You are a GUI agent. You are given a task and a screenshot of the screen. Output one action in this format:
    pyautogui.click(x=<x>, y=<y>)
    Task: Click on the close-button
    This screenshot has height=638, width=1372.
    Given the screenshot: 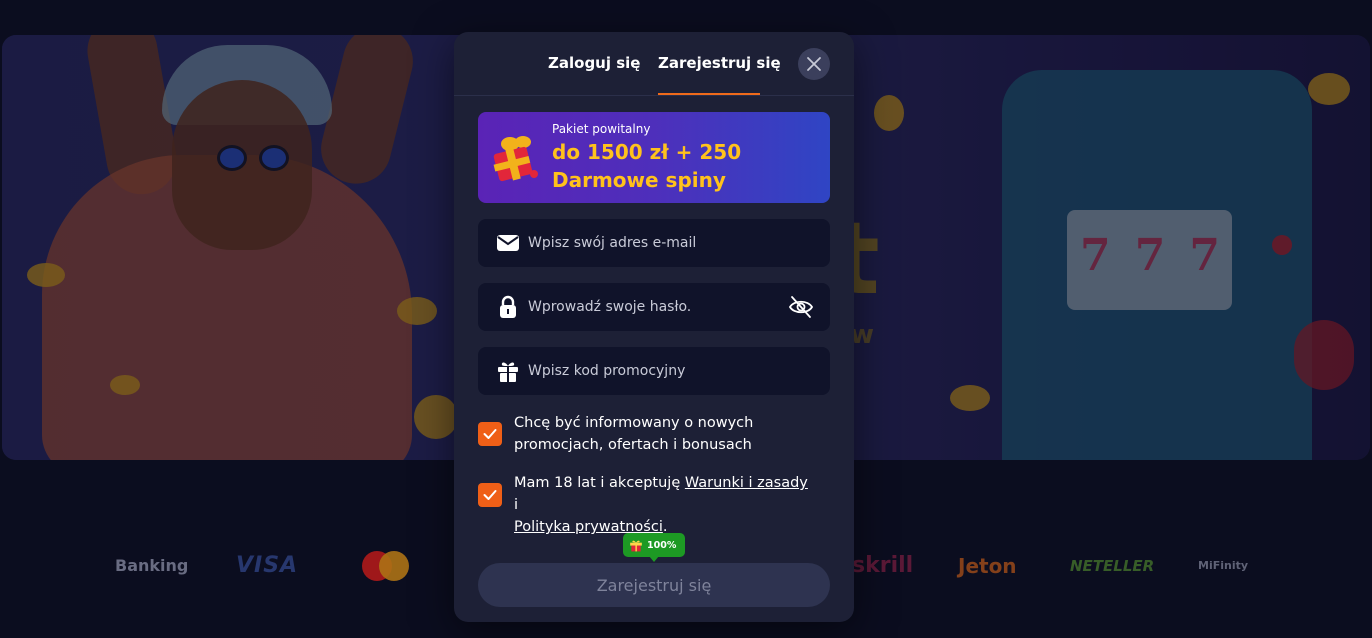 What is the action you would take?
    pyautogui.click(x=814, y=64)
    